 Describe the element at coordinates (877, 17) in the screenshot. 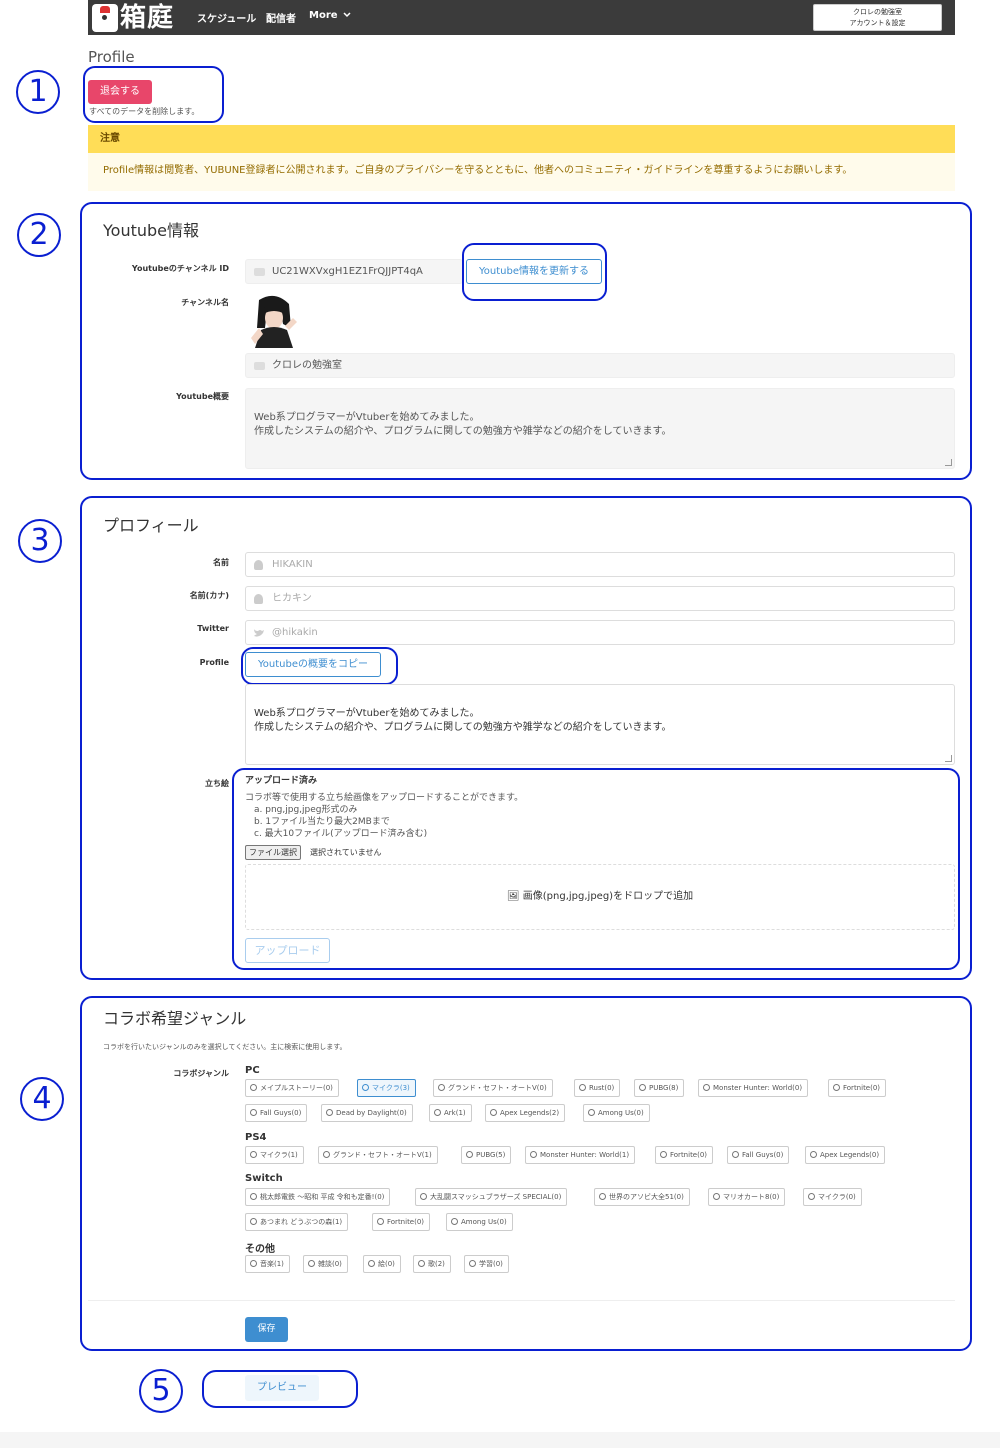

I see `account-settings-button: クロレの勉強室 アカウント＆設定` at that location.